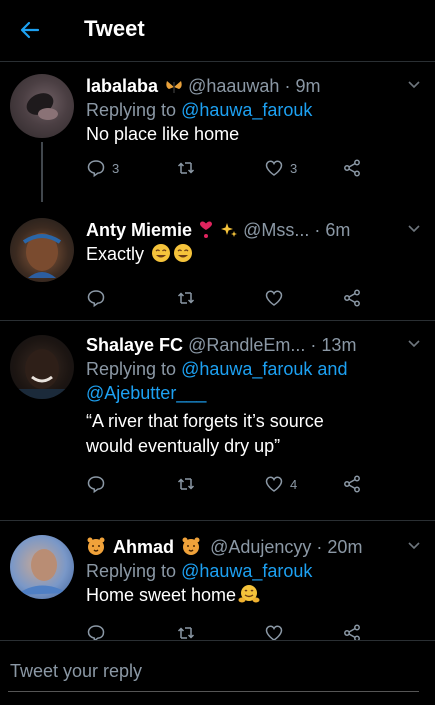  What do you see at coordinates (308, 86) in the screenshot?
I see `tweet-time: 9m` at bounding box center [308, 86].